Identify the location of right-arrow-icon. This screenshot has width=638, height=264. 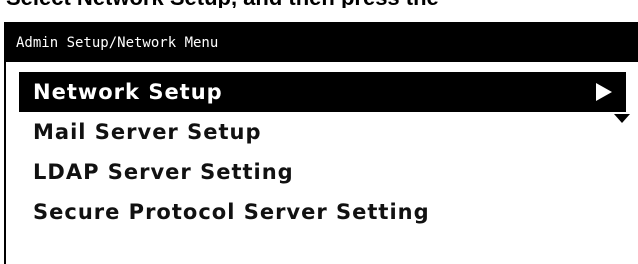
(604, 92).